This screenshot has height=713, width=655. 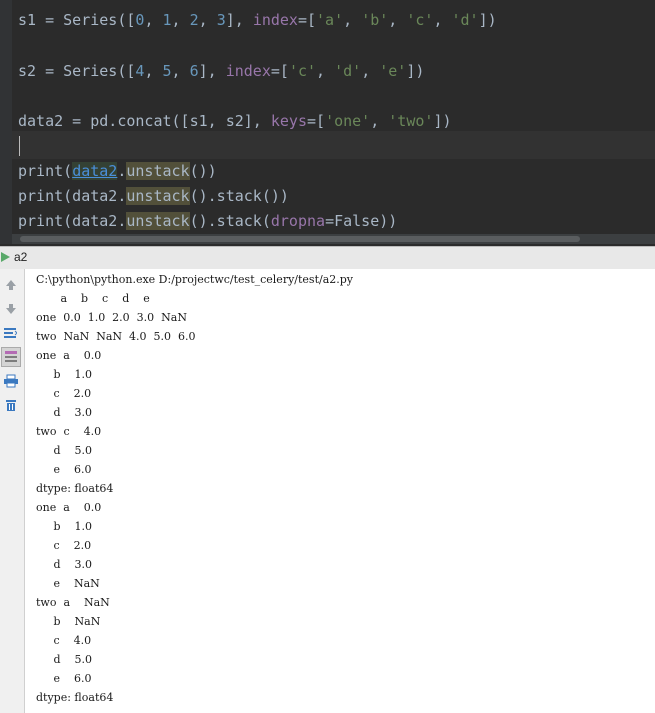 What do you see at coordinates (111, 317) in the screenshot?
I see `console-line: one 0.0 1.0 2.0 3.0 NaN` at bounding box center [111, 317].